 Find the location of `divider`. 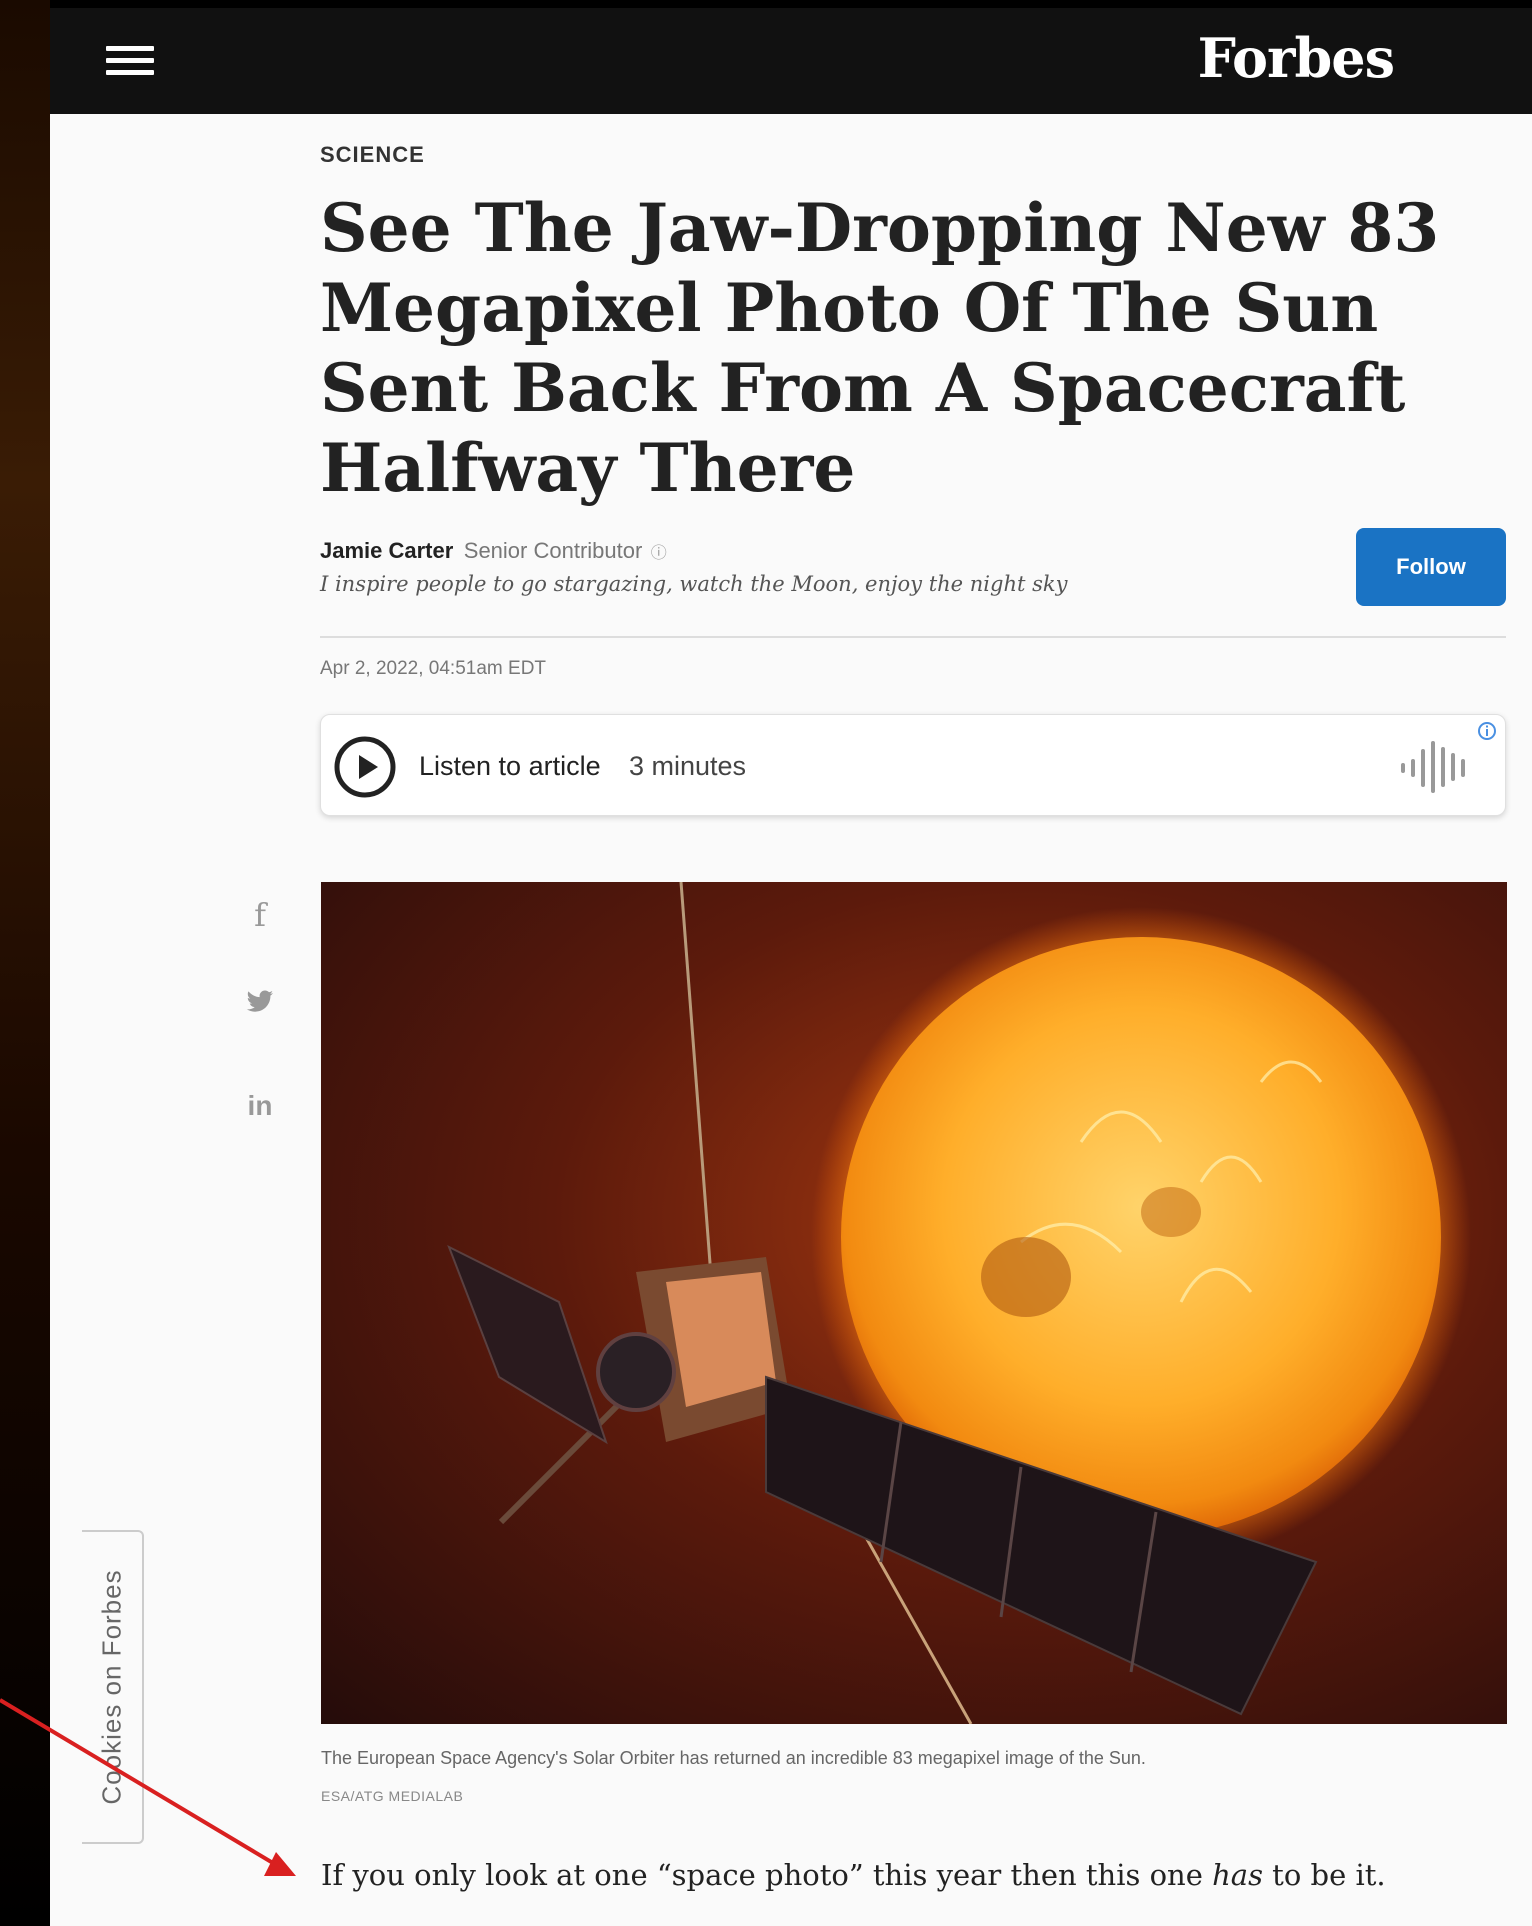

divider is located at coordinates (913, 637).